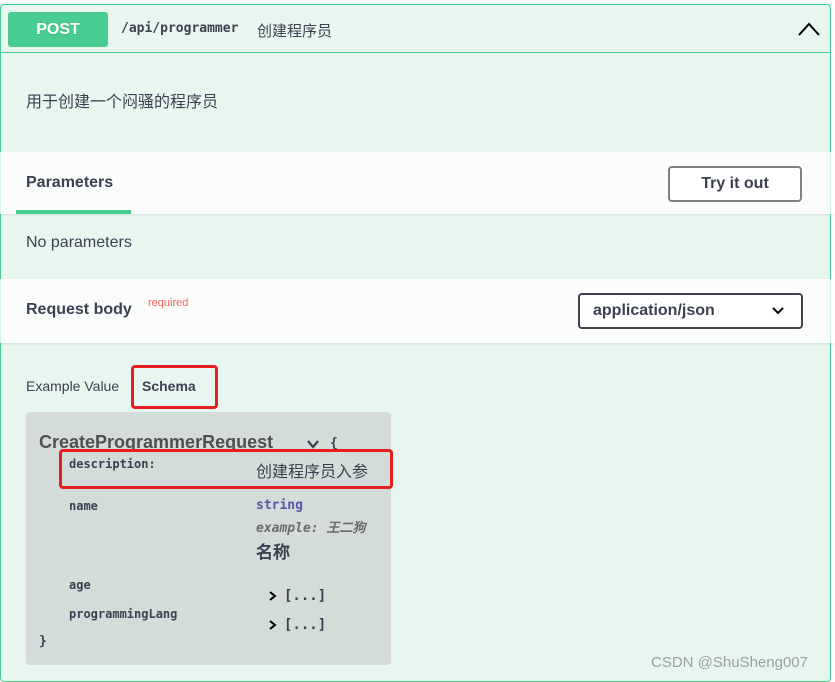 This screenshot has width=835, height=682. I want to click on method-badge: POST, so click(58, 29).